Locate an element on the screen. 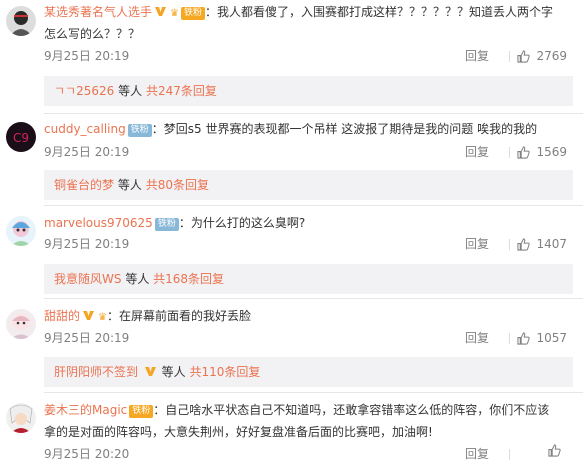  like-button is located at coordinates (557, 450).